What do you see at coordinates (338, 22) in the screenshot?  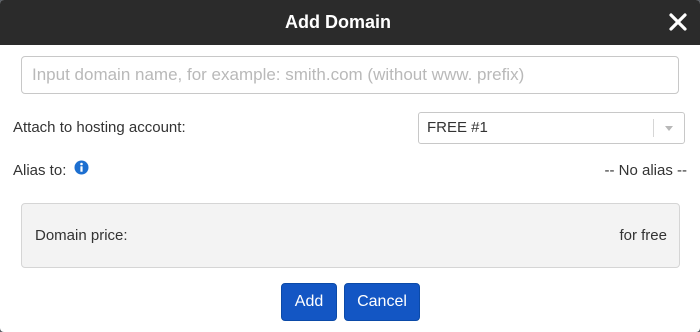 I see `dialog-title: Add Domain` at bounding box center [338, 22].